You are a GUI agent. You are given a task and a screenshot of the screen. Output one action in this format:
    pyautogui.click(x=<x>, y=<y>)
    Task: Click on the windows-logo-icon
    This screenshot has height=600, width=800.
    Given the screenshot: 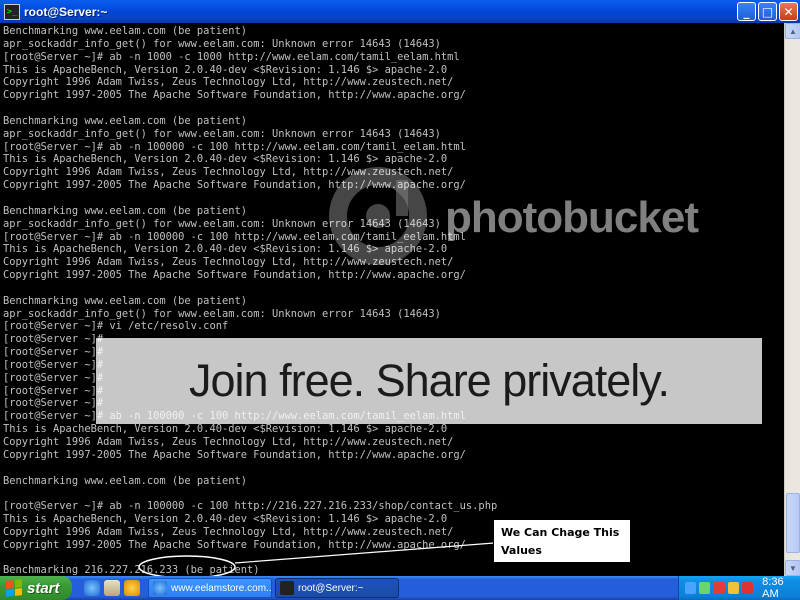 What is the action you would take?
    pyautogui.click(x=14, y=588)
    